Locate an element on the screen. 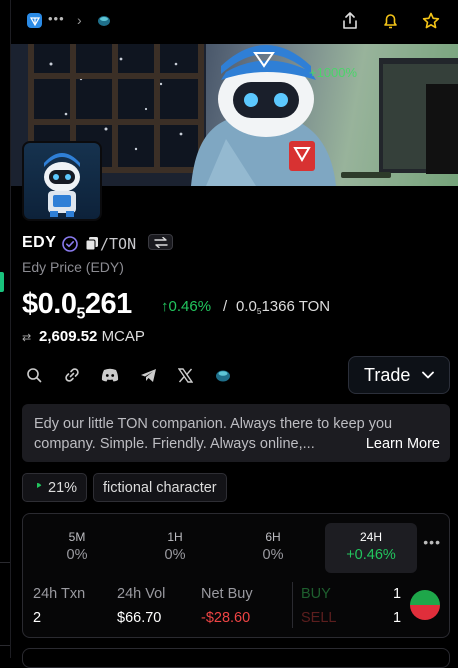 The image size is (458, 668). search-icon is located at coordinates (34, 375).